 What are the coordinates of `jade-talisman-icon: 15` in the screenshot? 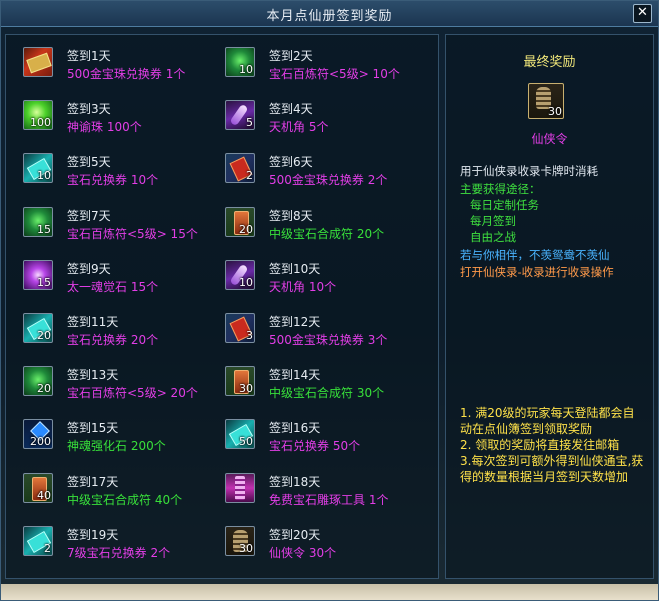 It's located at (38, 221).